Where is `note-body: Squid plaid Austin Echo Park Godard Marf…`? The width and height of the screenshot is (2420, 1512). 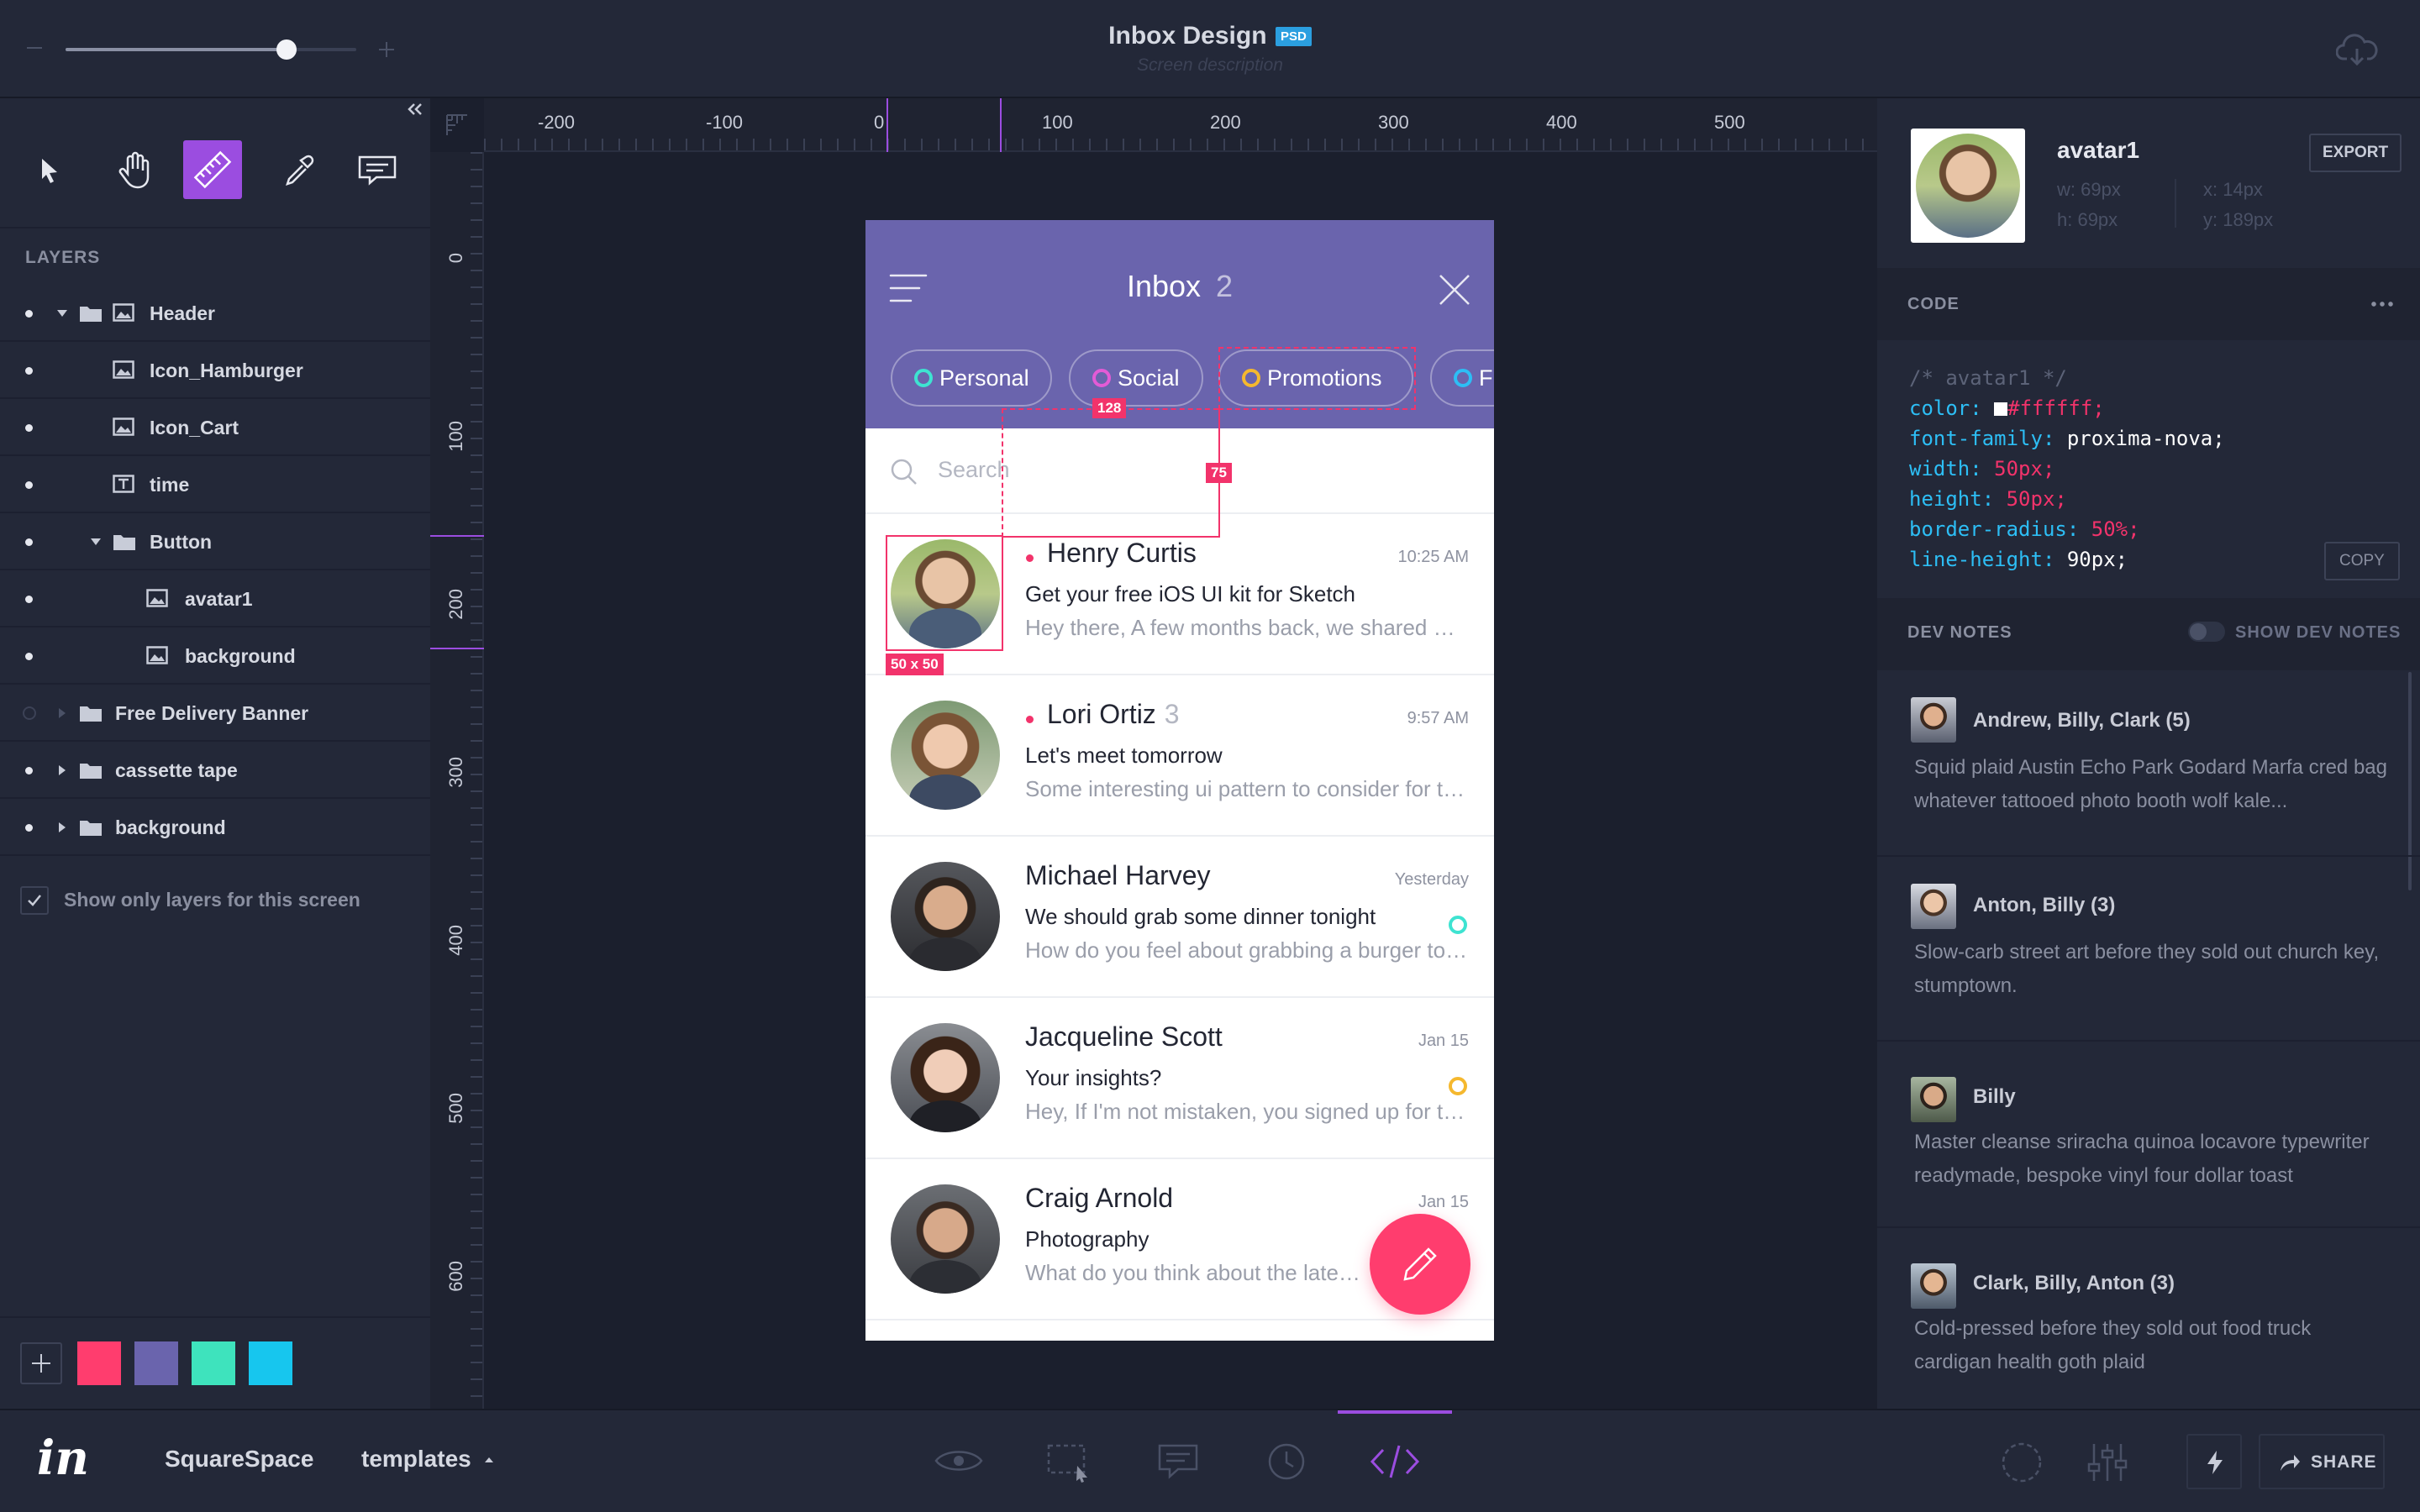 note-body: Squid plaid Austin Echo Park Godard Marf… is located at coordinates (2150, 784).